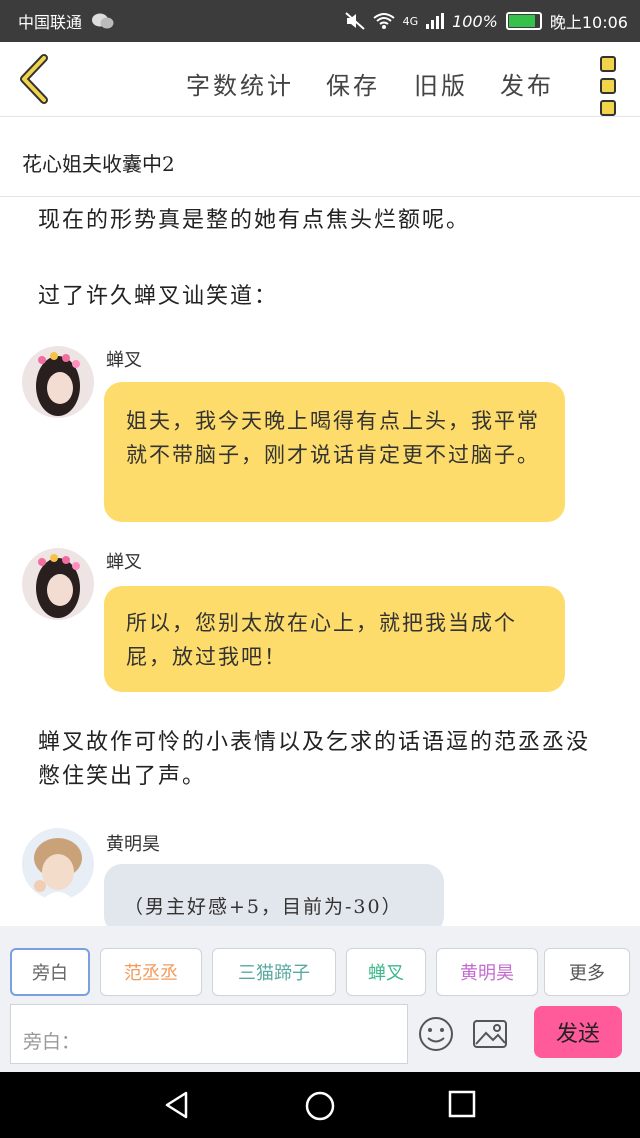 This screenshot has width=640, height=1138. What do you see at coordinates (353, 83) in the screenshot?
I see `save-button: 保存` at bounding box center [353, 83].